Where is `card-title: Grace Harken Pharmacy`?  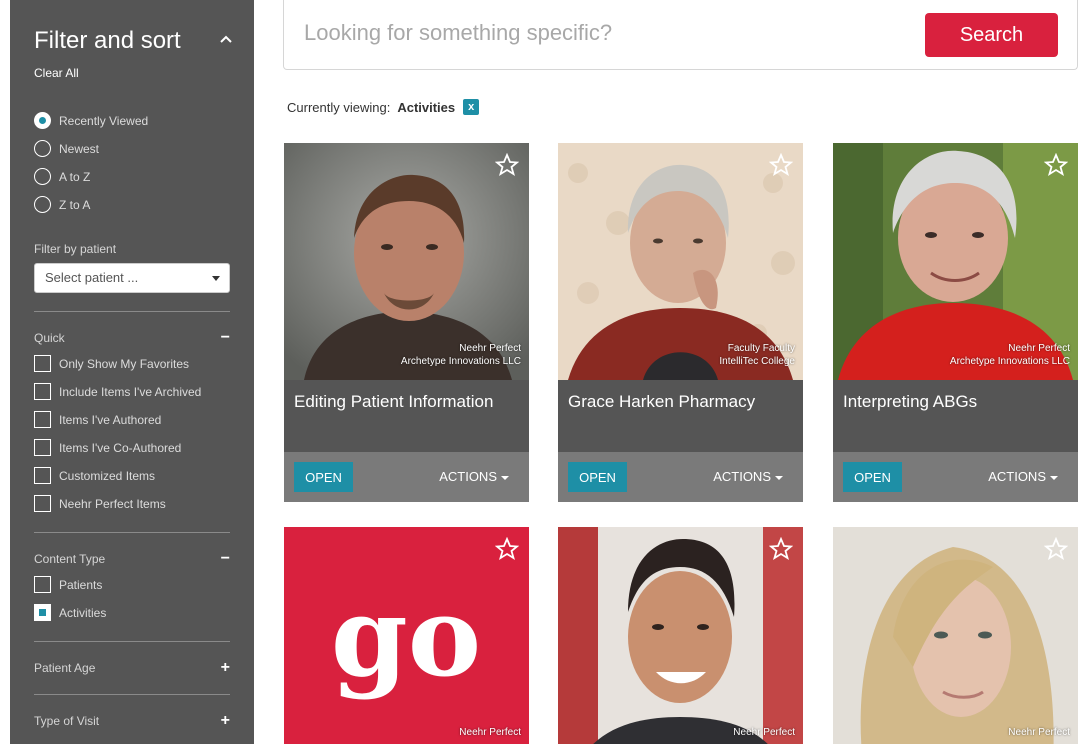
card-title: Grace Harken Pharmacy is located at coordinates (661, 402).